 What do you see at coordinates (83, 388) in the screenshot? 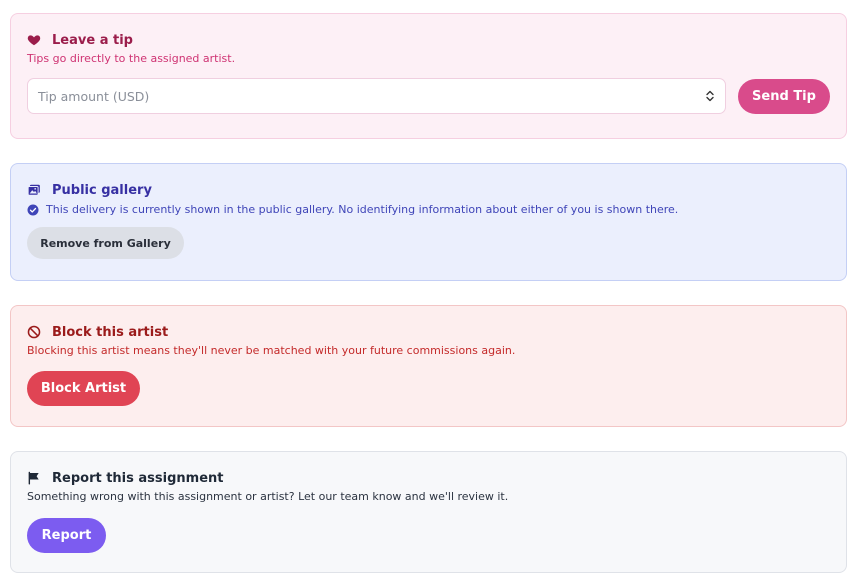
I see `block-artist-button: Block Artist` at bounding box center [83, 388].